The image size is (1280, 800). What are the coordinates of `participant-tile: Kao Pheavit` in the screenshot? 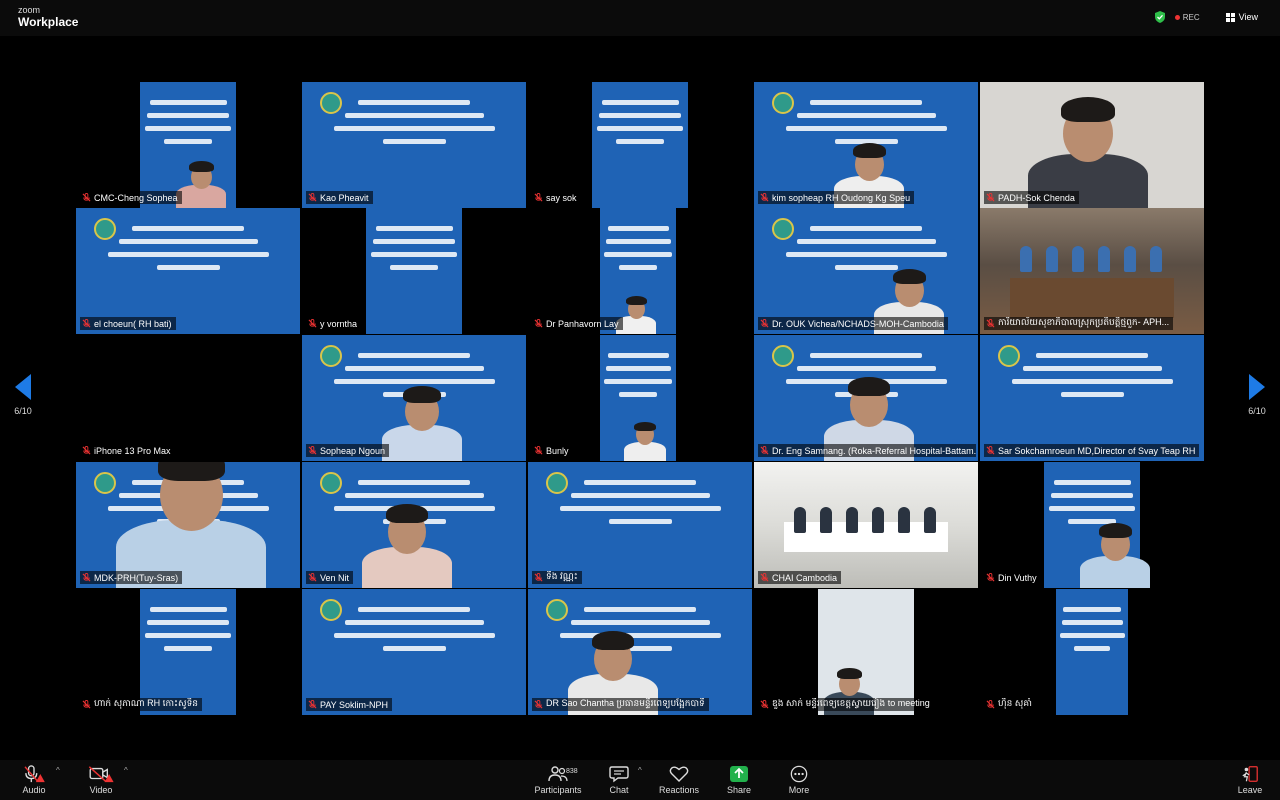 It's located at (414, 145).